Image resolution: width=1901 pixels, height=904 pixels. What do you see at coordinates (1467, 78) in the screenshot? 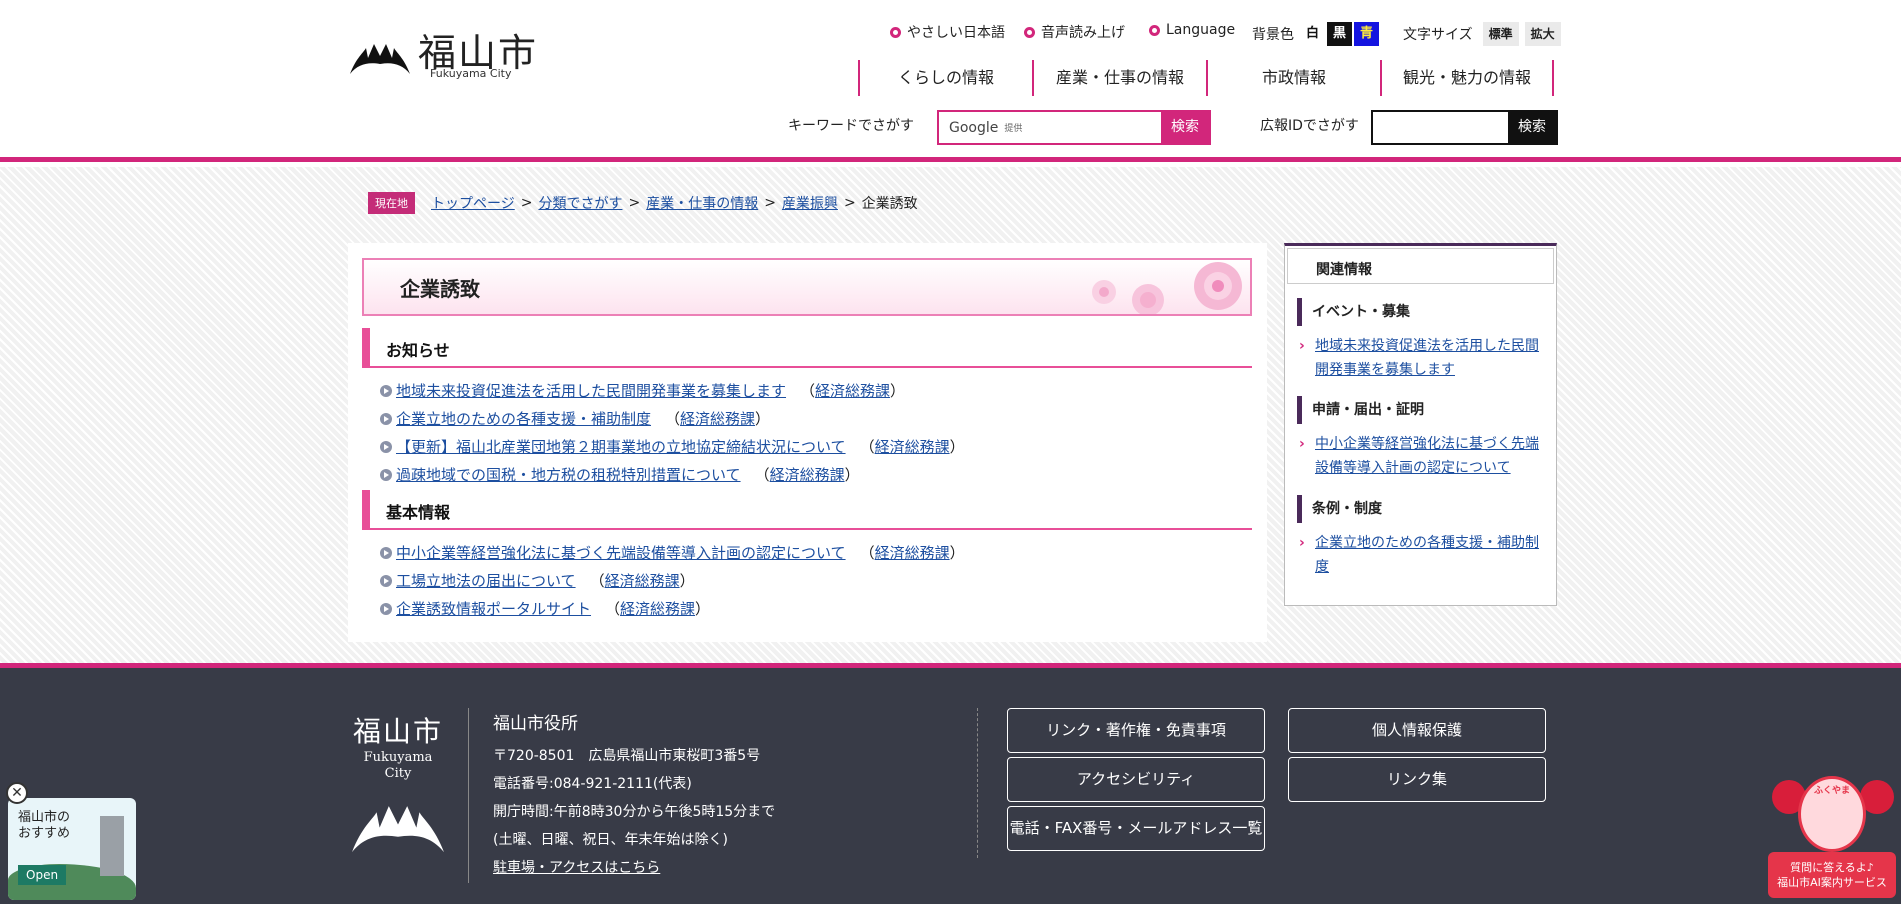
I see `nav-tourism: 観光・魅力の情報` at bounding box center [1467, 78].